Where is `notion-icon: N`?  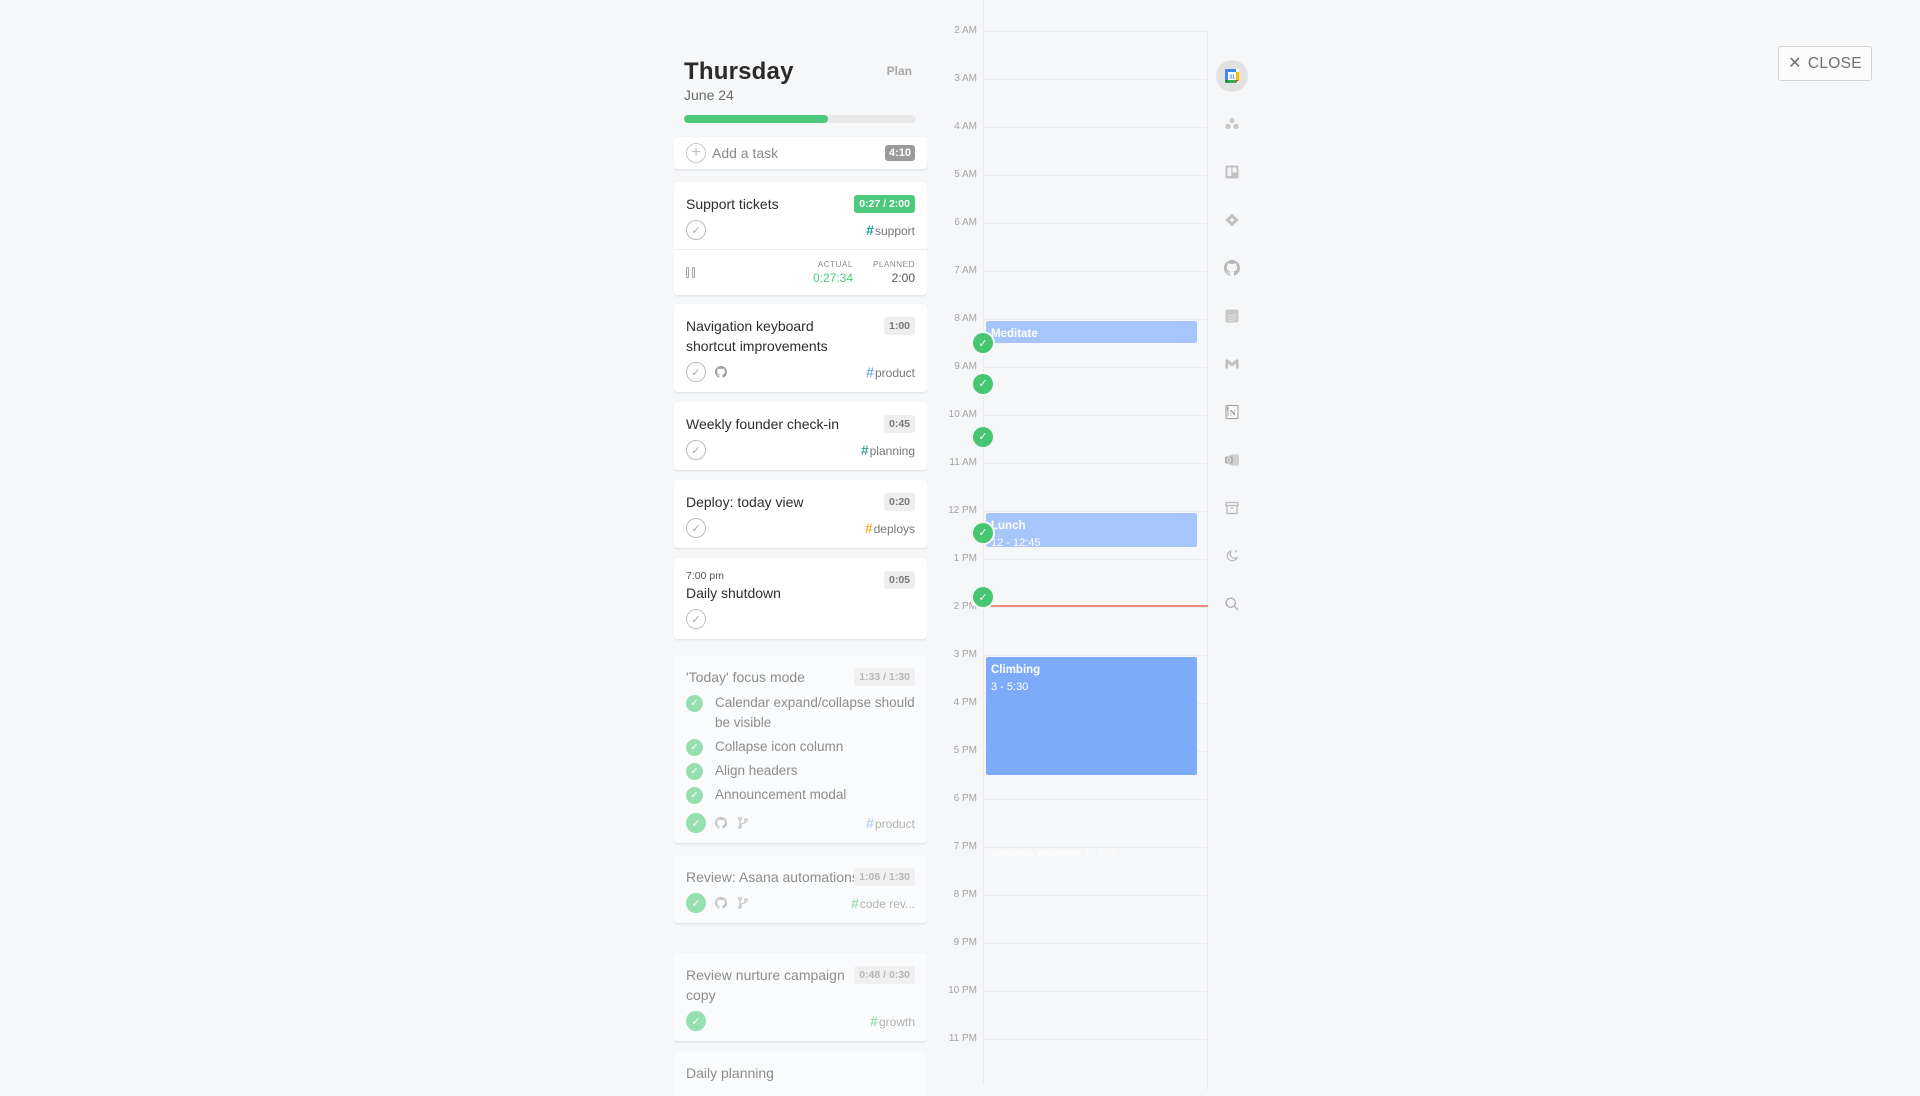
notion-icon: N is located at coordinates (1232, 412).